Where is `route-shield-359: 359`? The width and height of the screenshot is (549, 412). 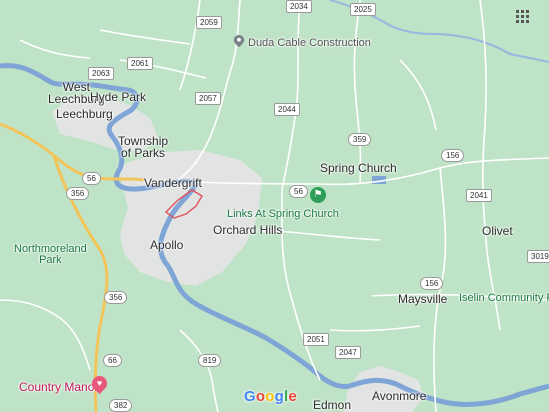
route-shield-359: 359 is located at coordinates (360, 139).